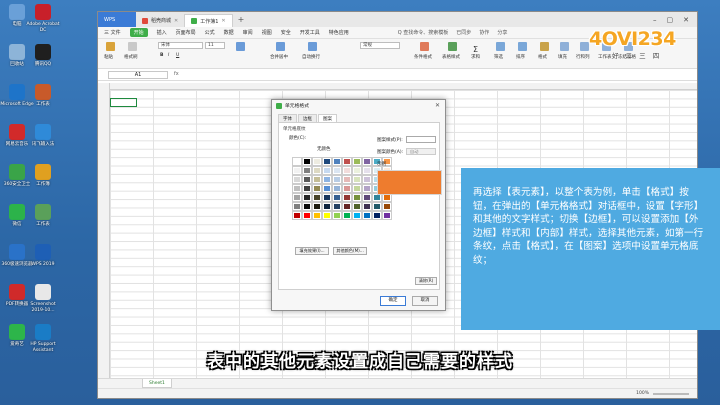  Describe the element at coordinates (176, 74) in the screenshot. I see `fx-icon: fx` at that location.